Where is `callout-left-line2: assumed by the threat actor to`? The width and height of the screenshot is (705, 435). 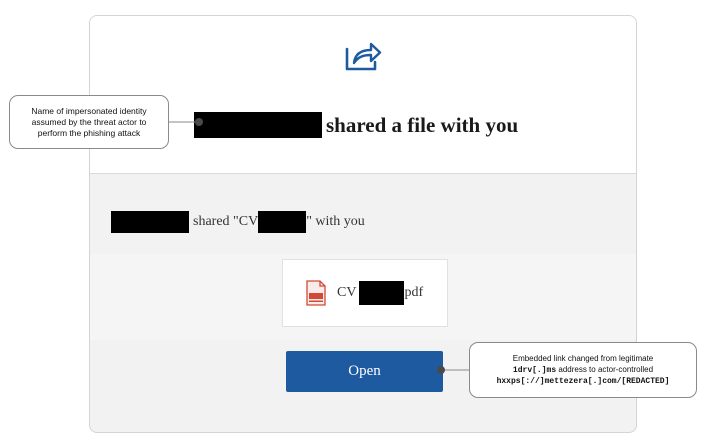
callout-left-line2: assumed by the threat actor to is located at coordinates (89, 121).